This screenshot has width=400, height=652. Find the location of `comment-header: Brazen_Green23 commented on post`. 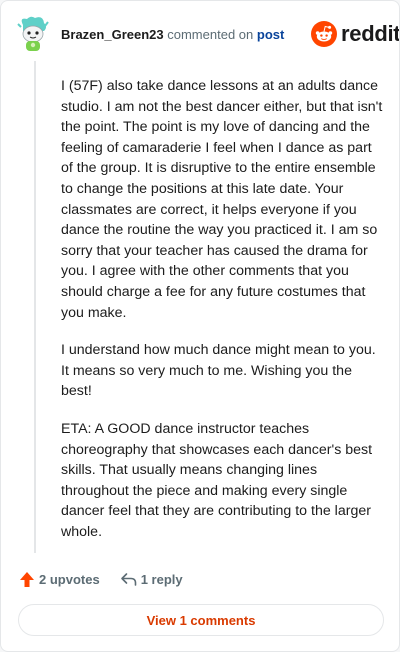

comment-header: Brazen_Green23 commented on post is located at coordinates (172, 35).